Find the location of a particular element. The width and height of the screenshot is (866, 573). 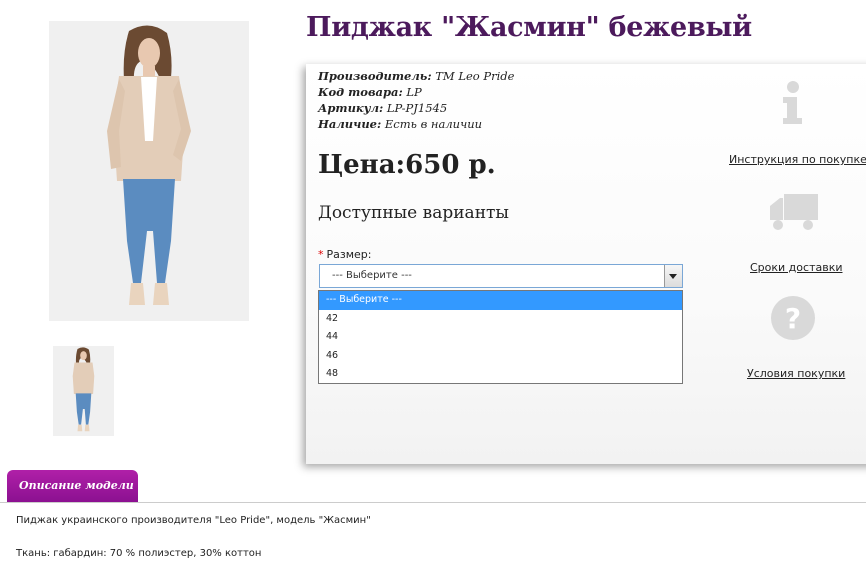

spec-manufacturer: Производитель: TM Leo Pride is located at coordinates (416, 76).